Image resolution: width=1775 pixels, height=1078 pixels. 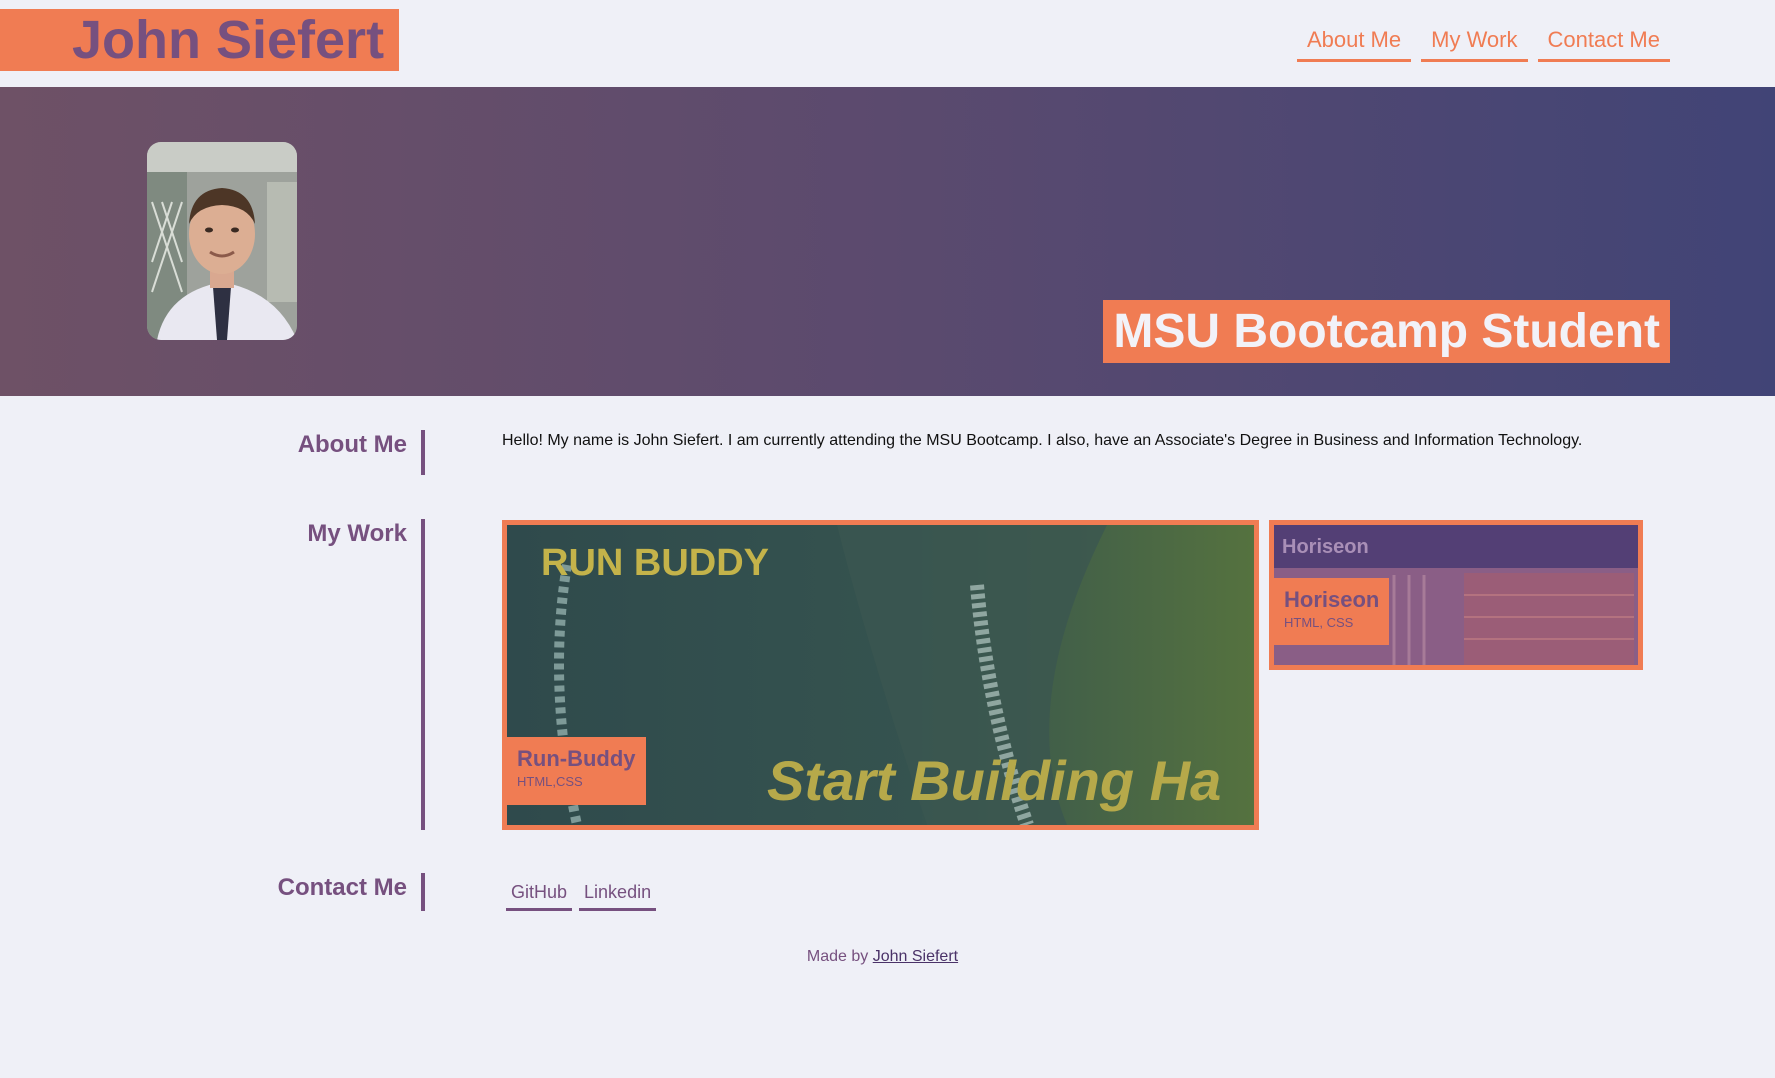 I want to click on project-tech: HTML,CSS, so click(x=550, y=781).